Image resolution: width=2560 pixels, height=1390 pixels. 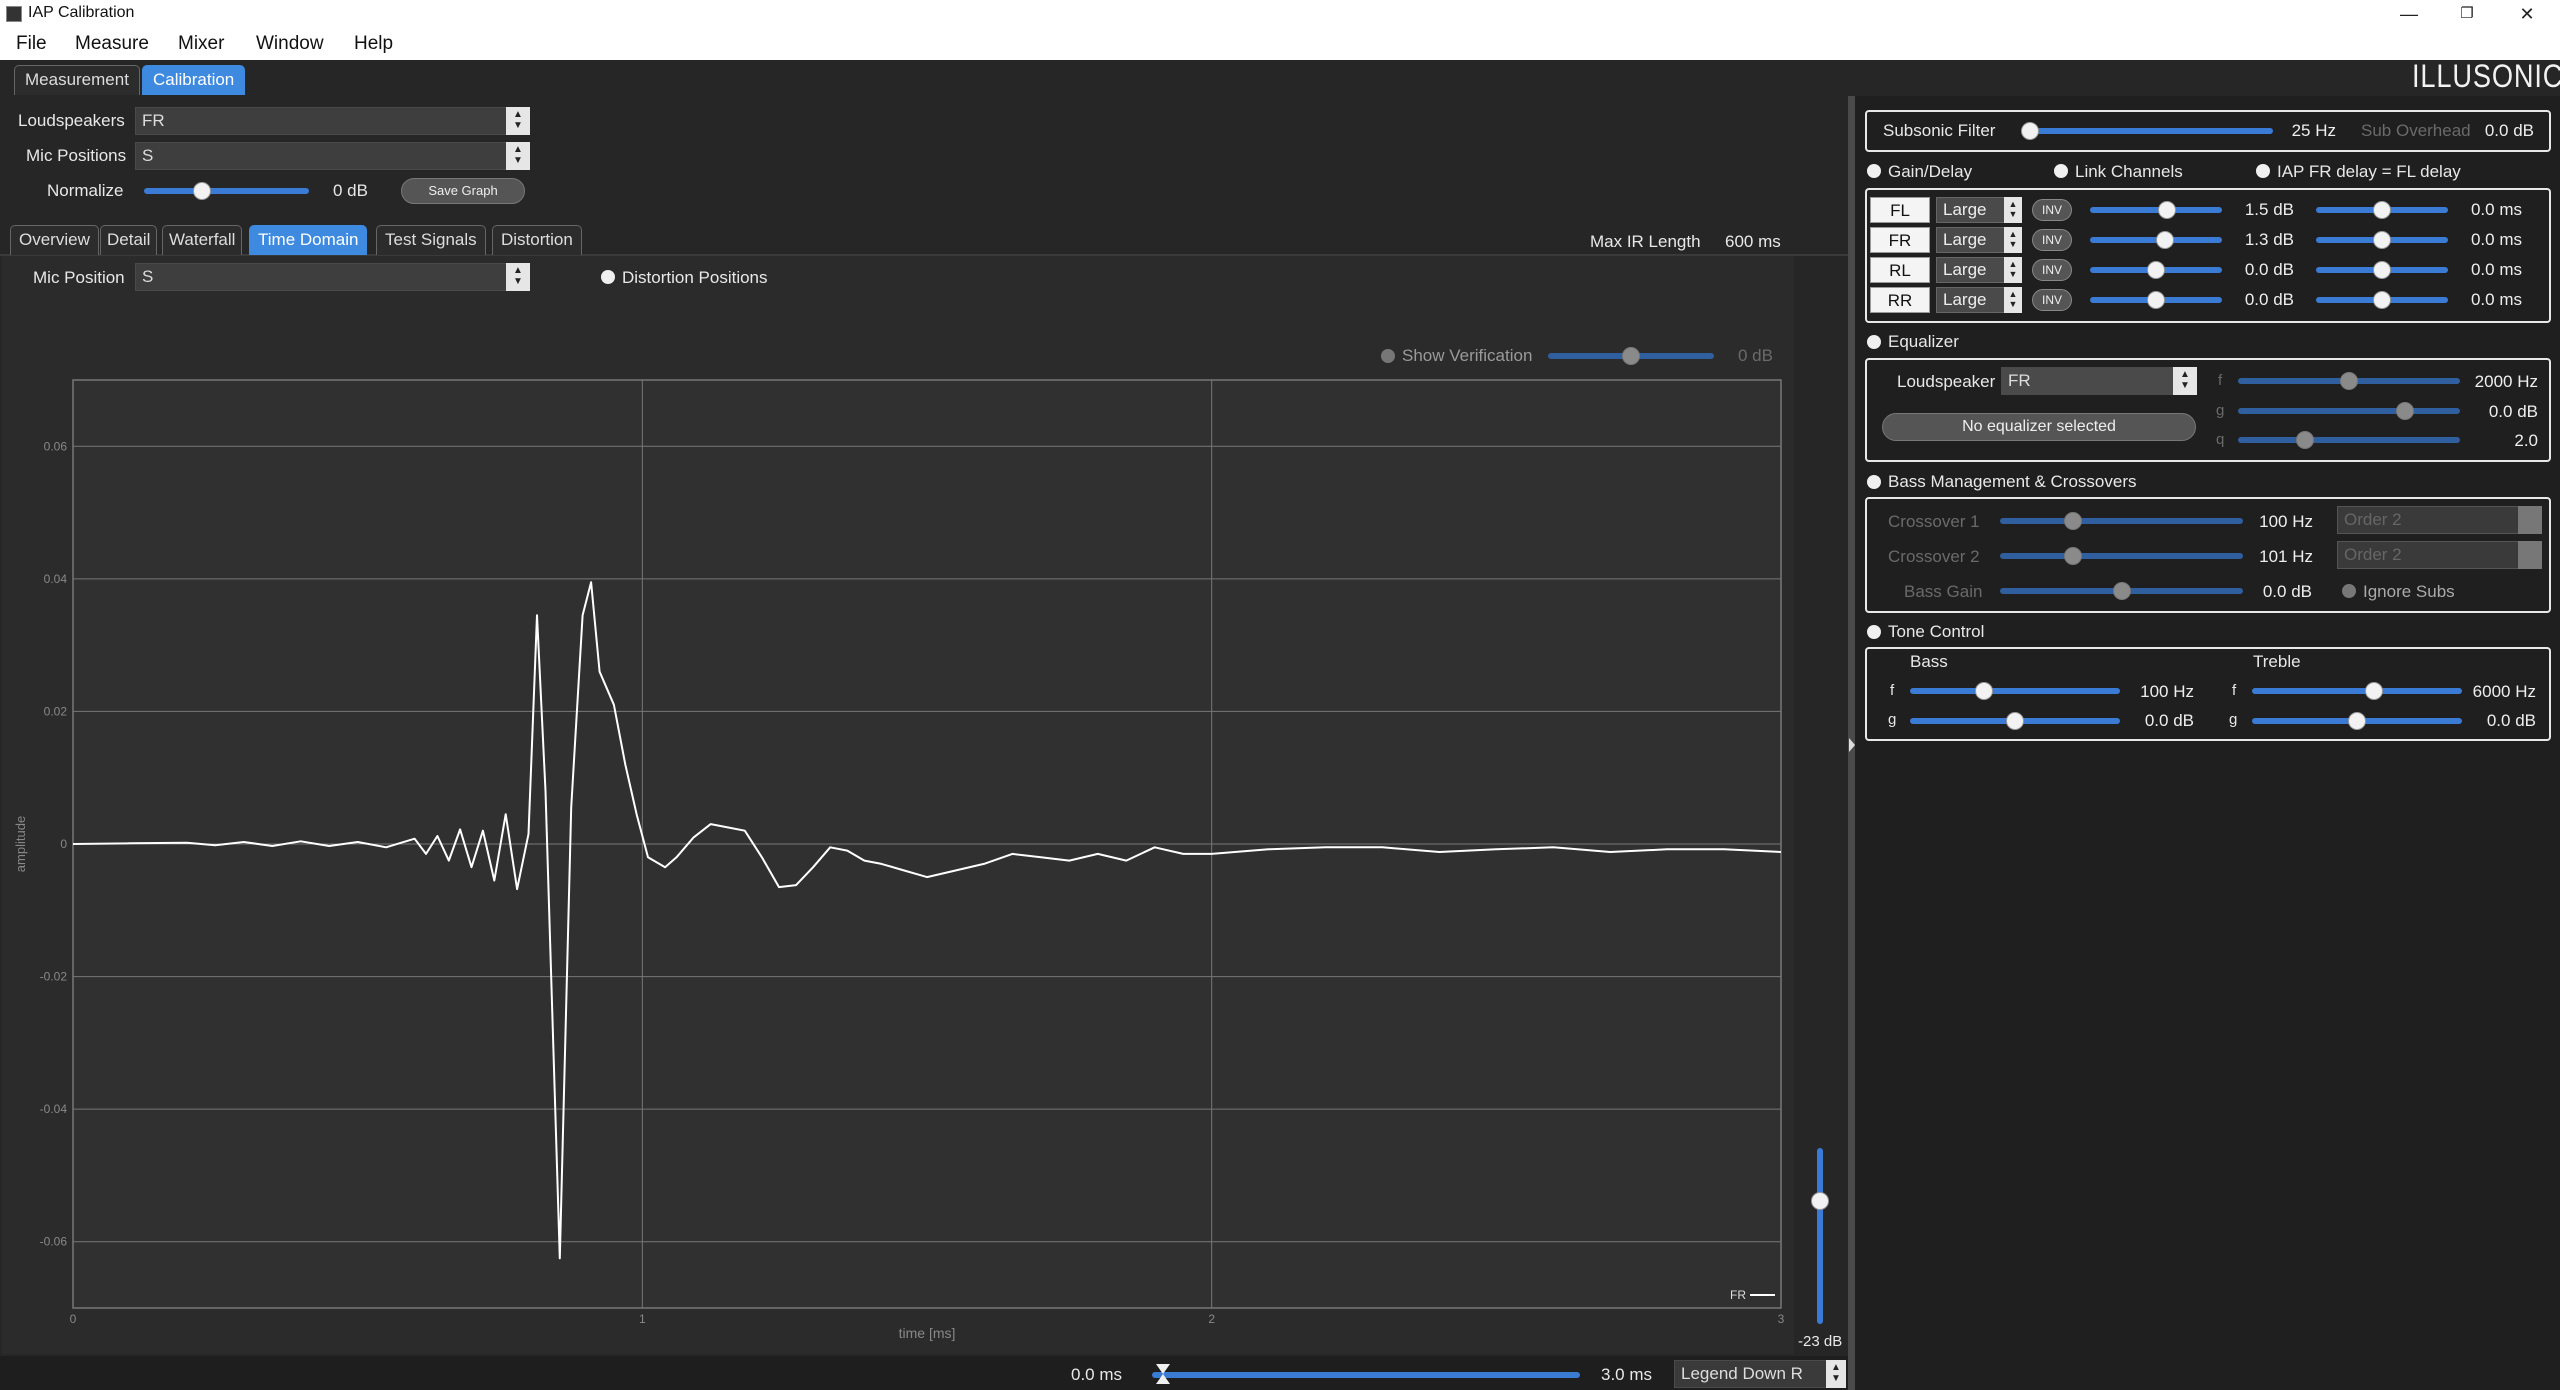 What do you see at coordinates (2428, 555) in the screenshot?
I see `crossover2-order-select: Order 2` at bounding box center [2428, 555].